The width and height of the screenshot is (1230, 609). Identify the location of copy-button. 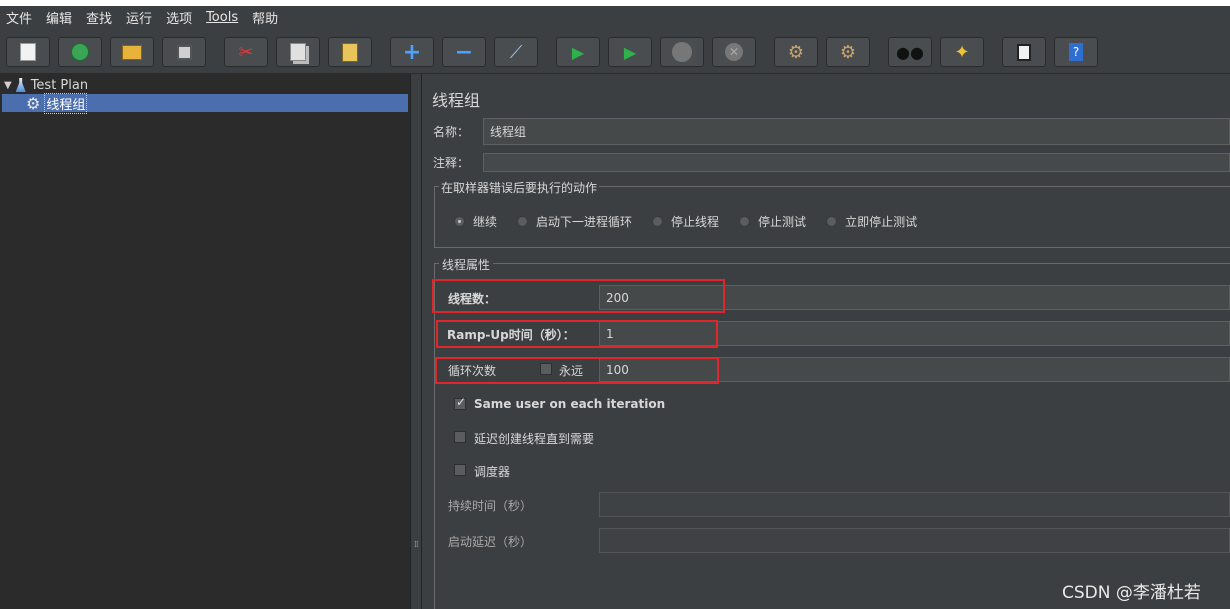
(298, 52).